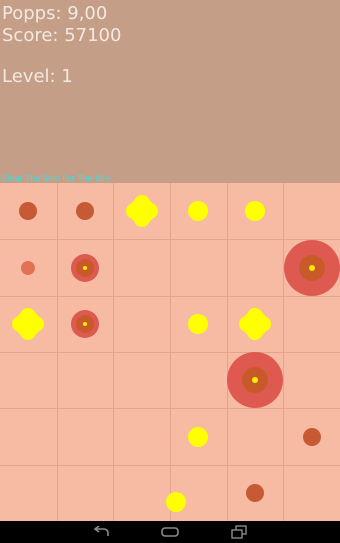  I want to click on home-button, so click(170, 532).